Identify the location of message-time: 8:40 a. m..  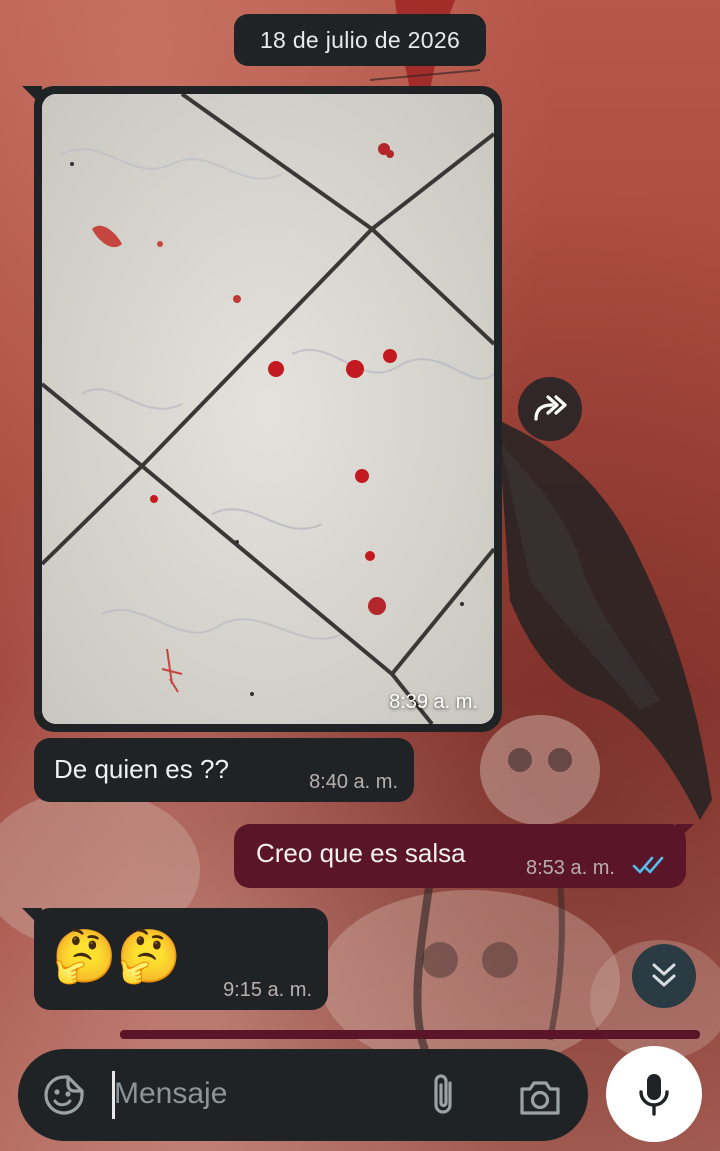
(353, 782).